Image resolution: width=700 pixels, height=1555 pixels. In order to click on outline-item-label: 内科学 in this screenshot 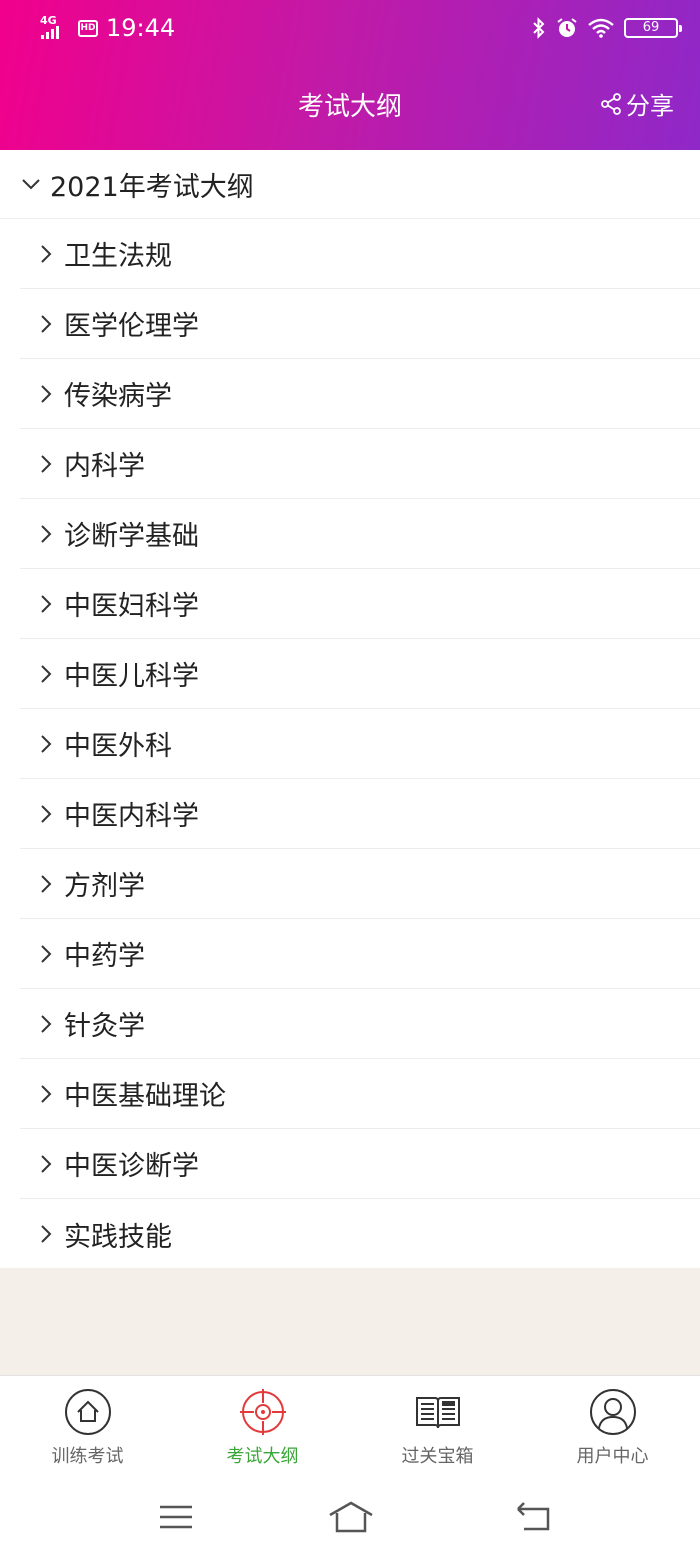, I will do `click(104, 466)`.